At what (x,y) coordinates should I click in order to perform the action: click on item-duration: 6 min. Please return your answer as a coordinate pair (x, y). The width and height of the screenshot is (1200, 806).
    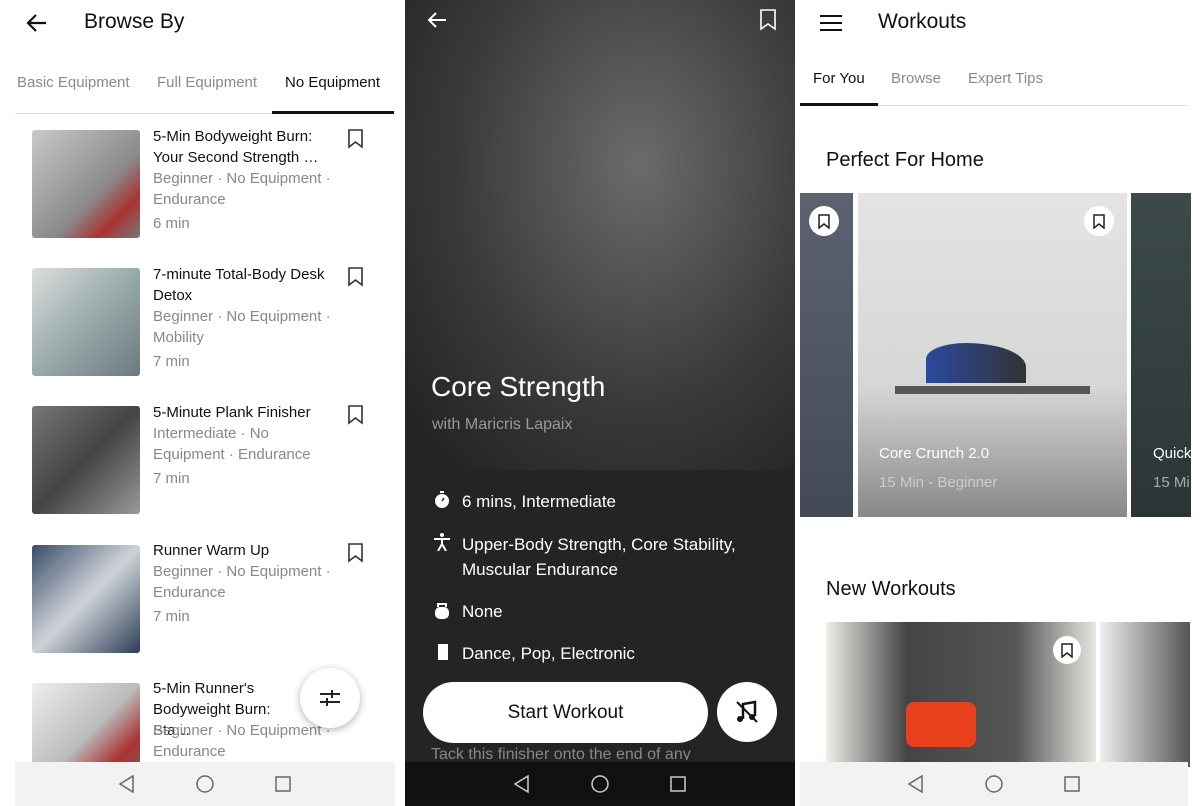
    Looking at the image, I should click on (171, 223).